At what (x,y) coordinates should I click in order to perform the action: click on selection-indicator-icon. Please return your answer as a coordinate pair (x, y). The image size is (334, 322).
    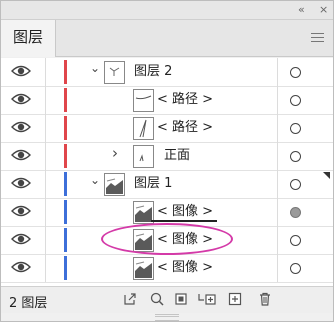
    Looking at the image, I should click on (326, 175).